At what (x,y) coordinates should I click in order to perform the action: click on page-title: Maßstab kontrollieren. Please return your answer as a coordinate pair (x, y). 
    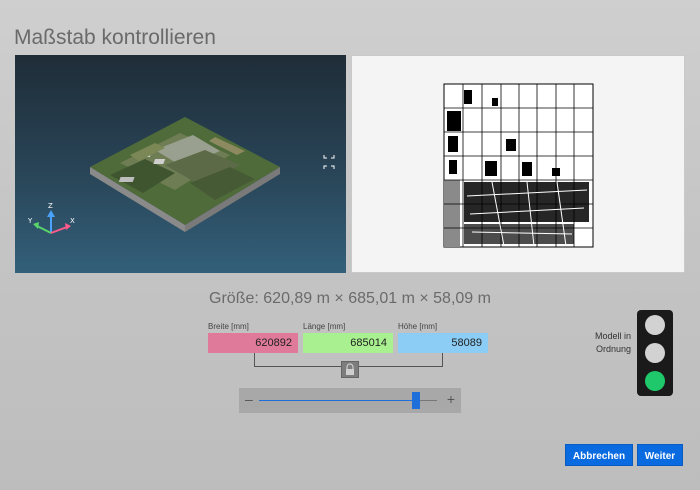
    Looking at the image, I should click on (115, 37).